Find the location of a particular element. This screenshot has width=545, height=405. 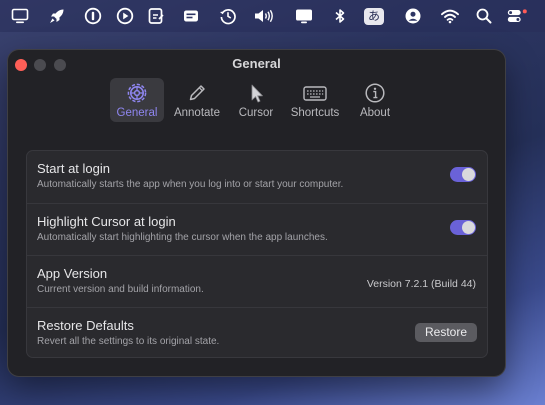

notes-icon is located at coordinates (156, 16).